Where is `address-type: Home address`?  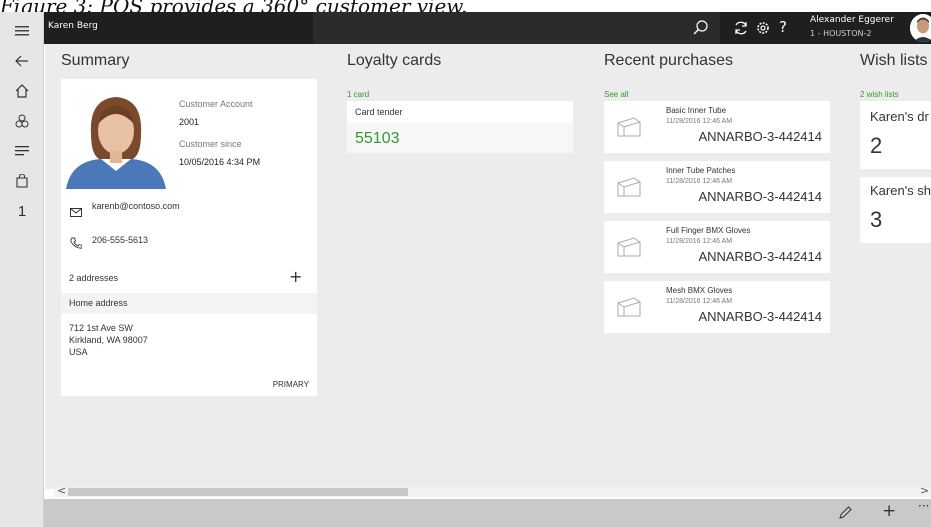 address-type: Home address is located at coordinates (98, 303).